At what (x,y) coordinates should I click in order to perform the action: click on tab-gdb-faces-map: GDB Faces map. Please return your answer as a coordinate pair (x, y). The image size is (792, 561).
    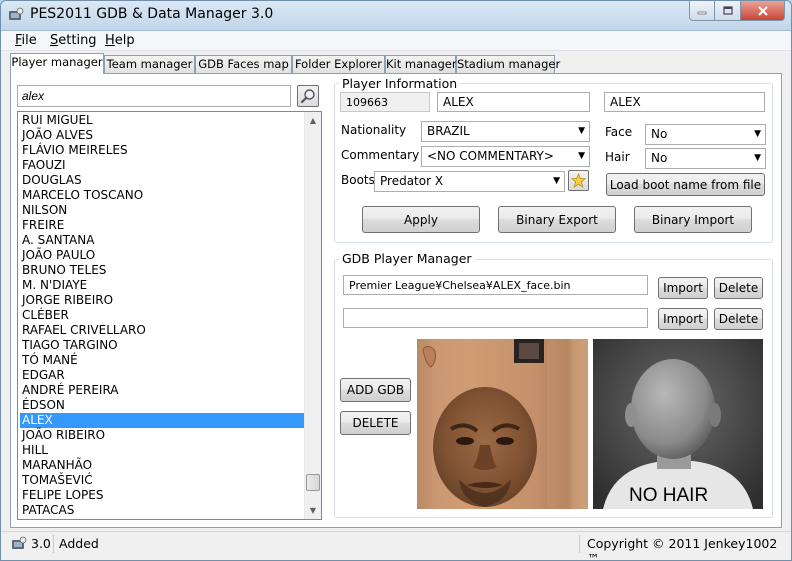
    Looking at the image, I should click on (243, 64).